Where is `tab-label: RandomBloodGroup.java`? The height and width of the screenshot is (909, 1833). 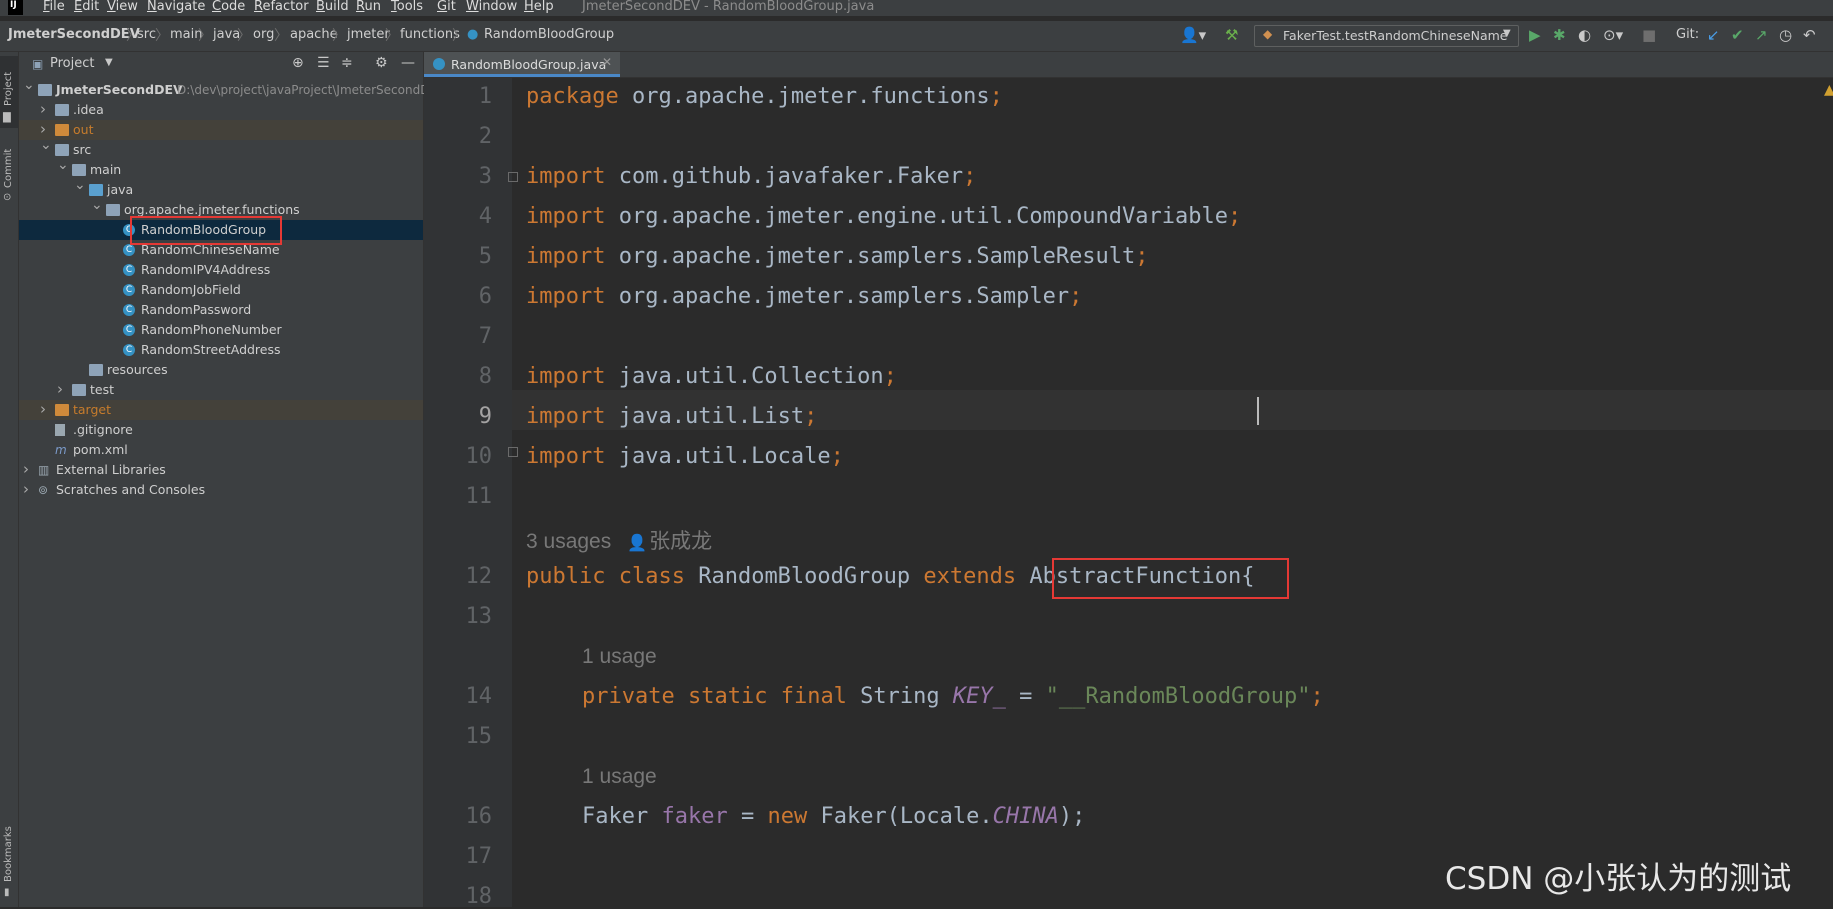 tab-label: RandomBloodGroup.java is located at coordinates (529, 64).